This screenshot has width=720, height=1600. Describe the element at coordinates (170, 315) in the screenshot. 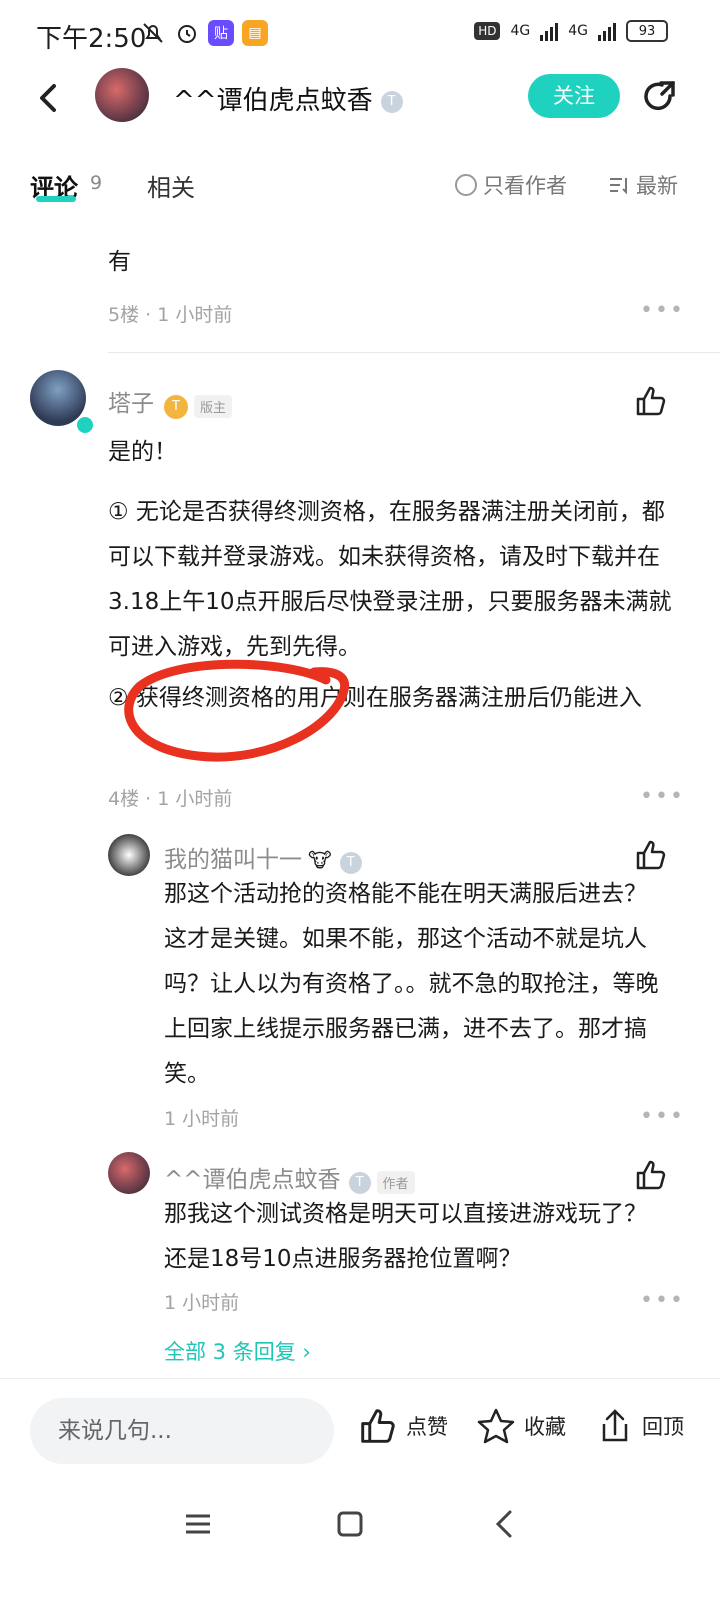

I see `partial-comment-meta: 5楼 · 1 小时前` at that location.